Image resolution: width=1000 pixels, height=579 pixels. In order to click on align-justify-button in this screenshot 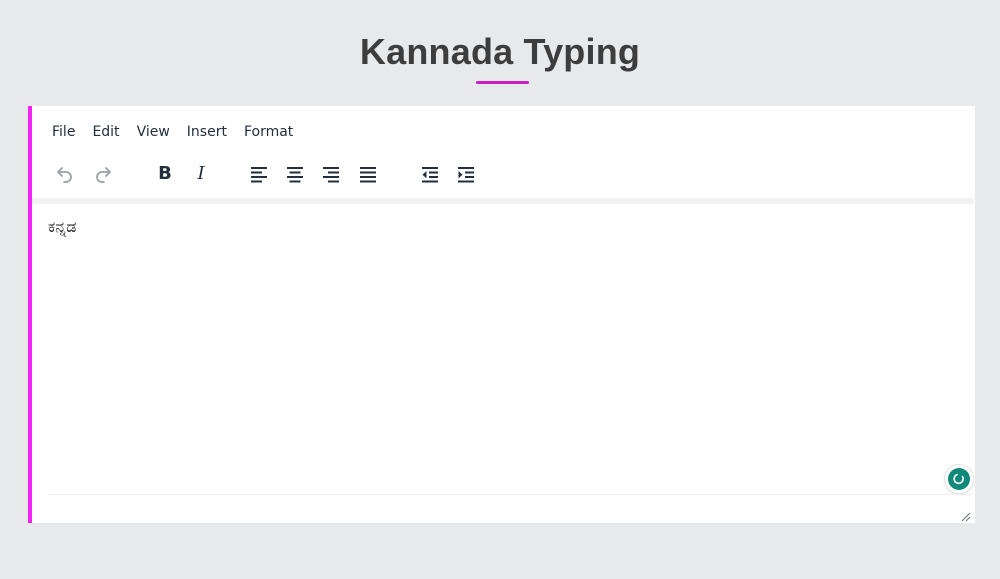, I will do `click(368, 174)`.